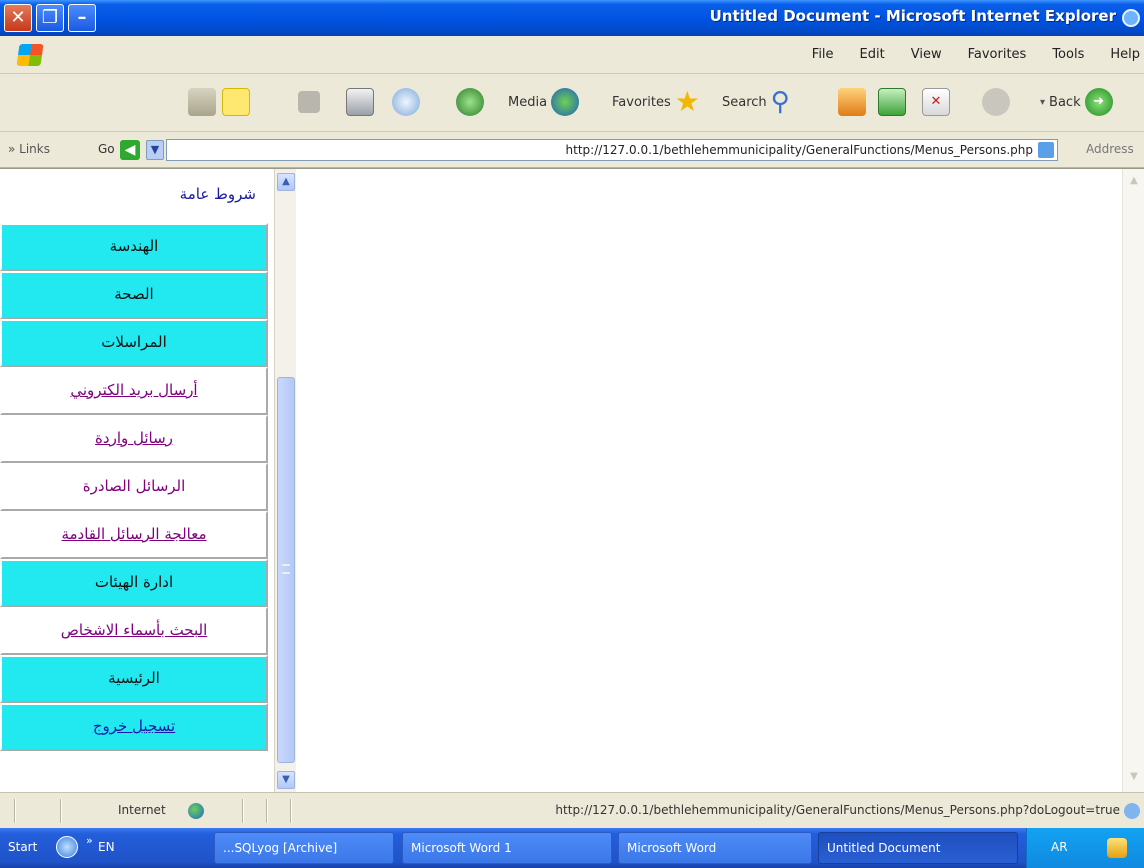  I want to click on ie-quicklaunch-icon, so click(67, 847).